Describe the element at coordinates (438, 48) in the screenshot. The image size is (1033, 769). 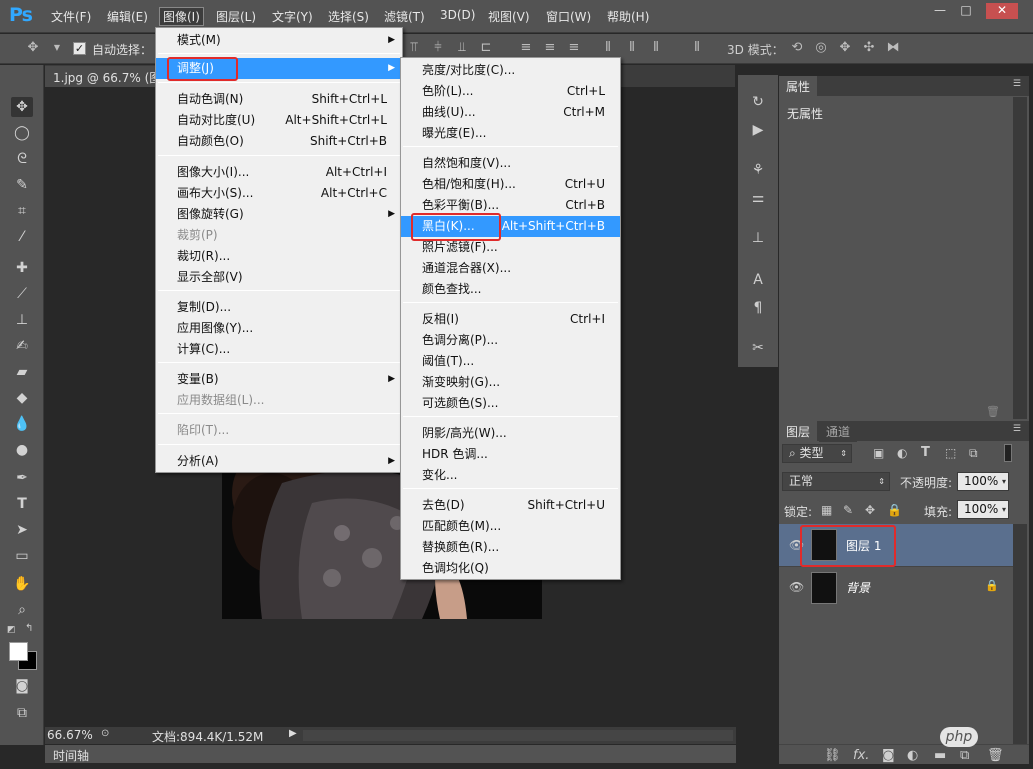
I see `align-vcenter-icon: ⫩` at that location.